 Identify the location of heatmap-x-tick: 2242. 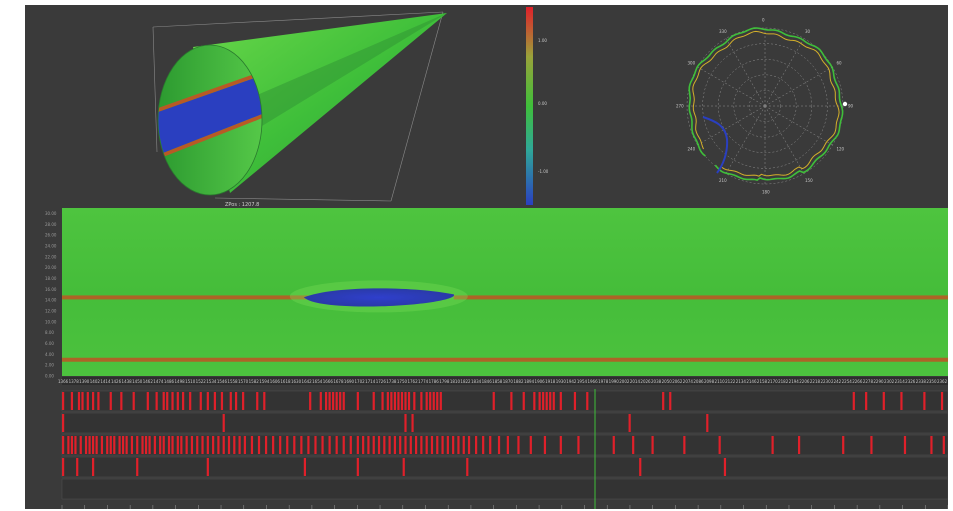
(836, 381).